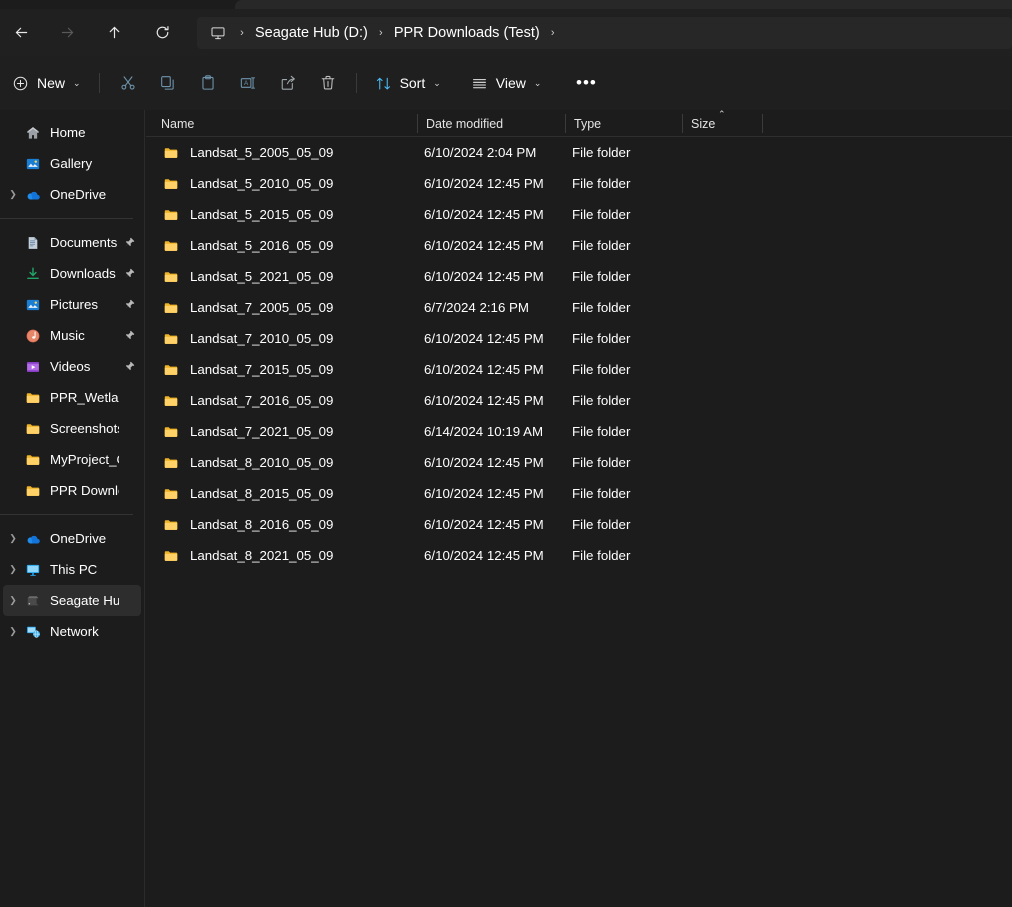 The width and height of the screenshot is (1012, 907). I want to click on sidebar-item-ppr-downloads-te: ❯PPR Downloads (Te, so click(72, 490).